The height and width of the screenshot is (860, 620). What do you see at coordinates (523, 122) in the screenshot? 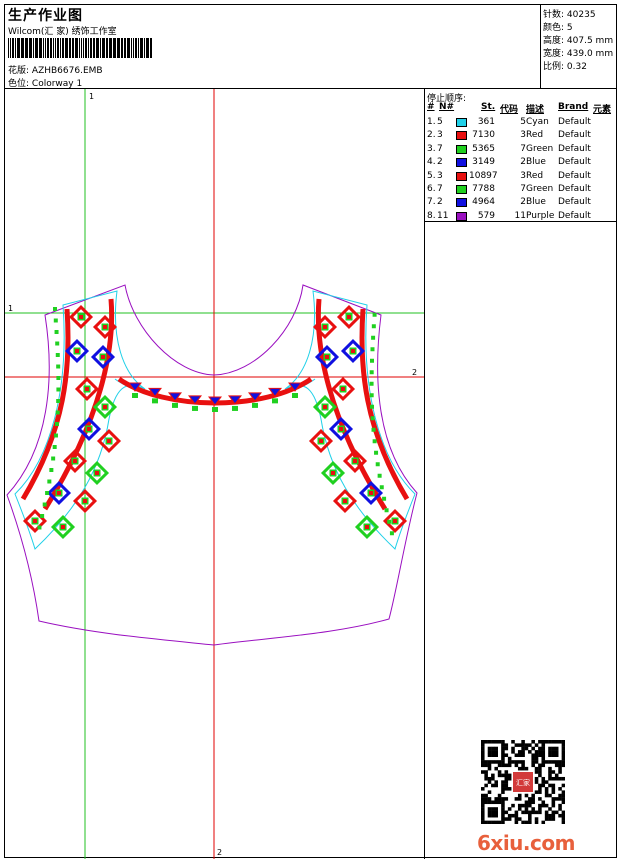
I see `legend-code: 5` at bounding box center [523, 122].